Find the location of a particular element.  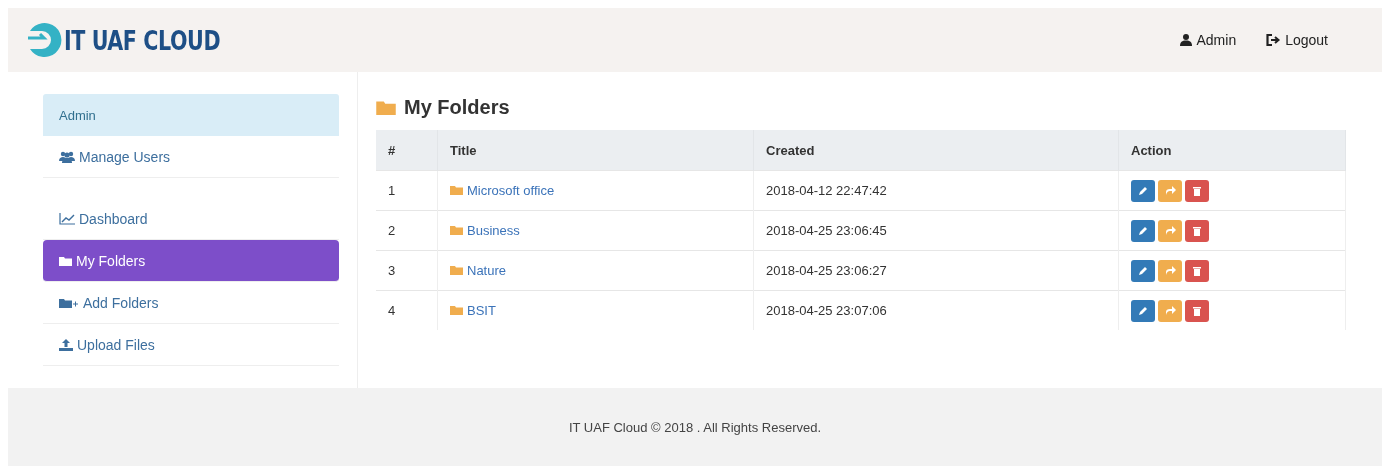

copyright-text: IT UAF Cloud © 2018 . All Rights Reserved. is located at coordinates (695, 427).